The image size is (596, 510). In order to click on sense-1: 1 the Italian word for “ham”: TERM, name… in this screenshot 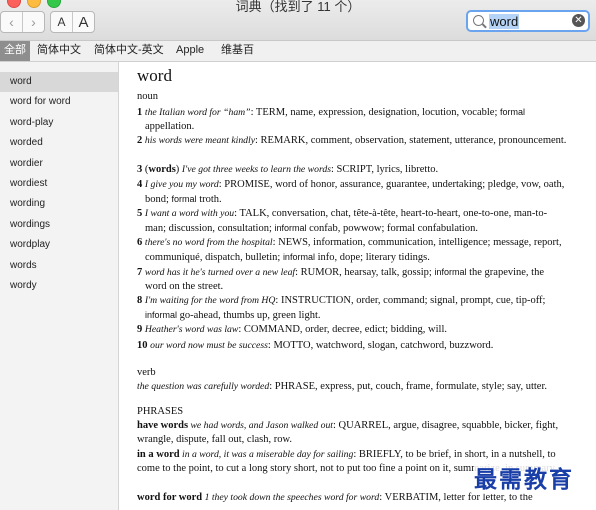, I will do `click(331, 120)`.